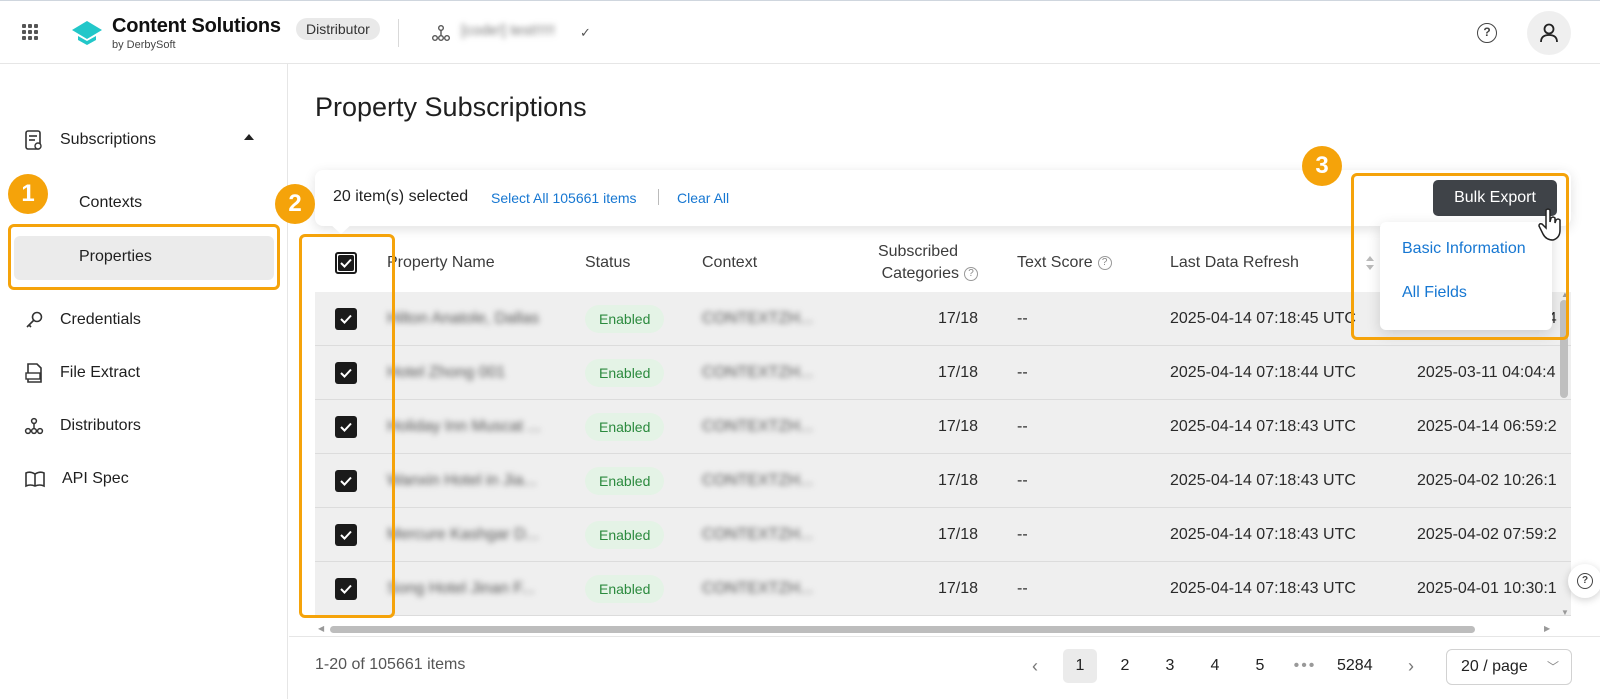 This screenshot has height=699, width=1600. What do you see at coordinates (1322, 166) in the screenshot?
I see `callout-number-3: 3` at bounding box center [1322, 166].